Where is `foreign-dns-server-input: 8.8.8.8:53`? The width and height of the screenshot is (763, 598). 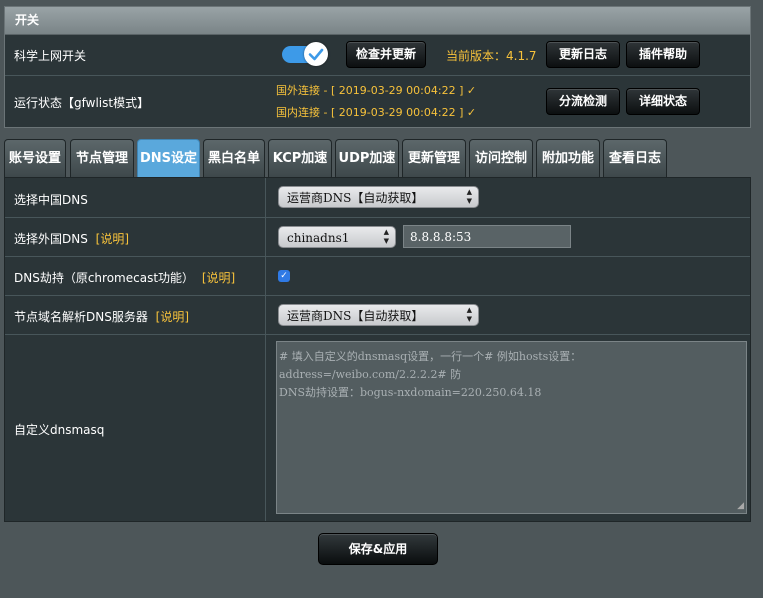
foreign-dns-server-input: 8.8.8.8:53 is located at coordinates (487, 236).